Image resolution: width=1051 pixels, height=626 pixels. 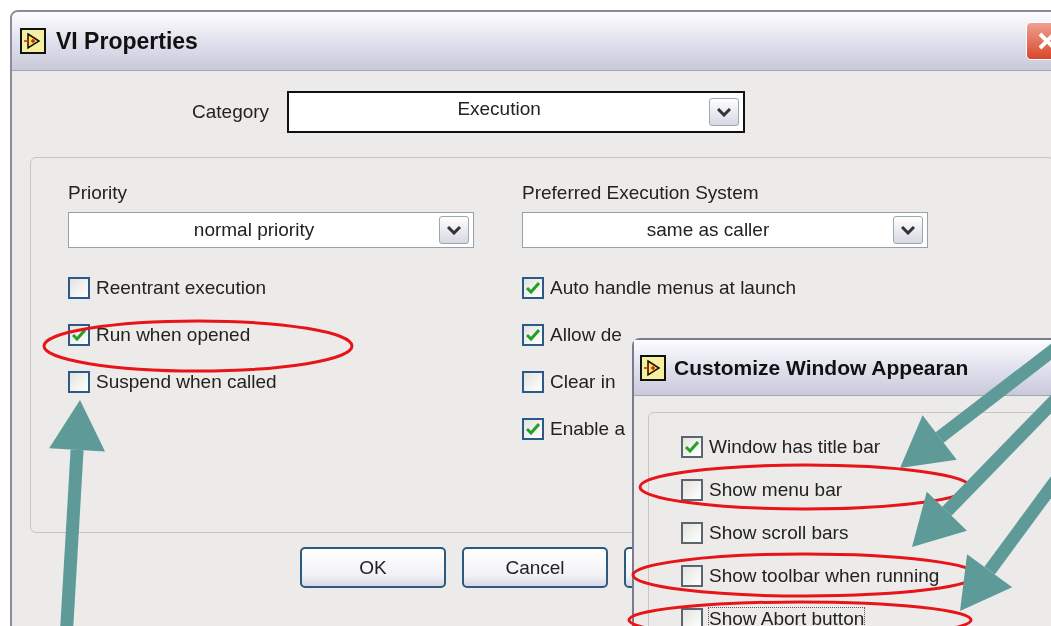 I want to click on category-label: Category, so click(x=231, y=112).